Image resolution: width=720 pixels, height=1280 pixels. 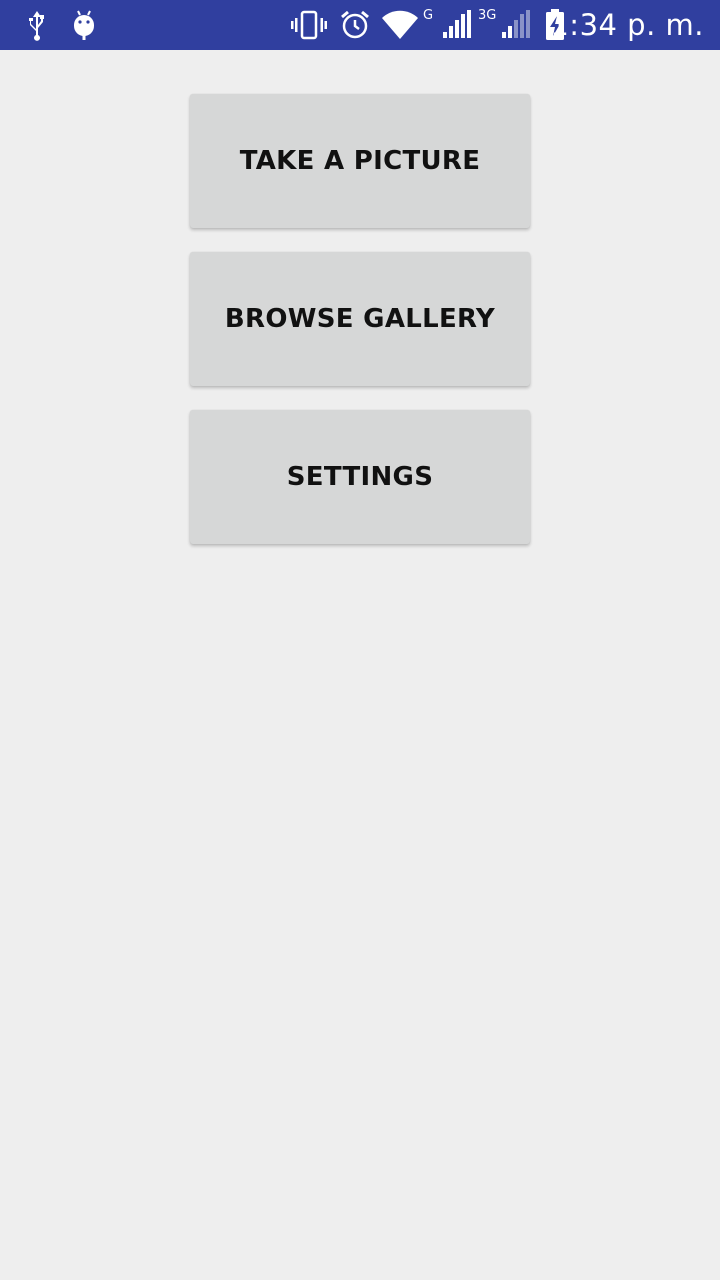 What do you see at coordinates (355, 25) in the screenshot?
I see `alarm-icon` at bounding box center [355, 25].